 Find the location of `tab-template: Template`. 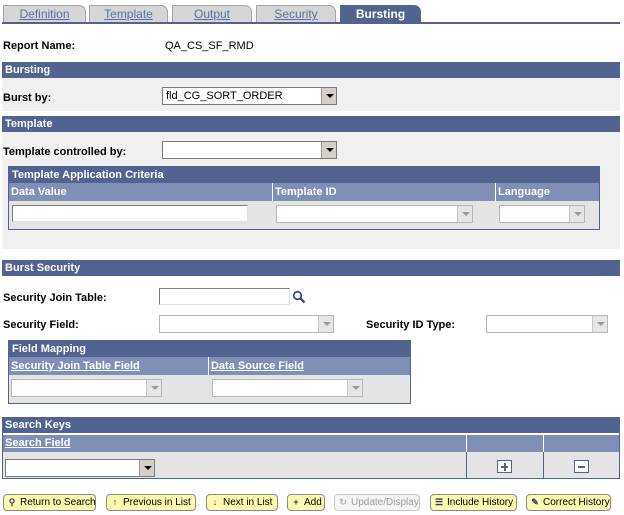

tab-template: Template is located at coordinates (128, 14).